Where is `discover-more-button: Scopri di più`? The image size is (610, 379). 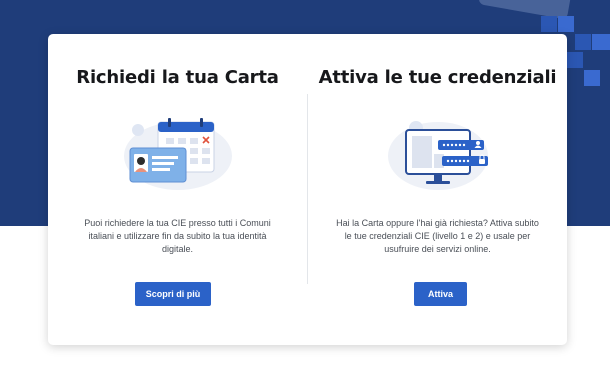
discover-more-button: Scopri di più is located at coordinates (173, 294).